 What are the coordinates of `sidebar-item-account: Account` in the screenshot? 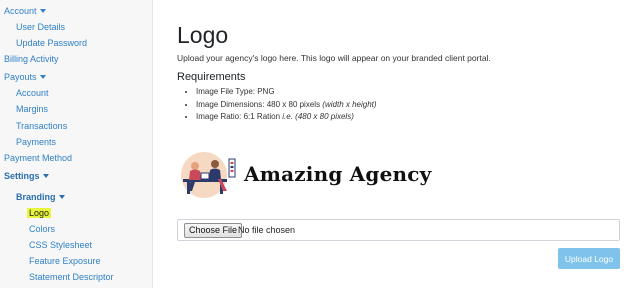 It's located at (25, 11).